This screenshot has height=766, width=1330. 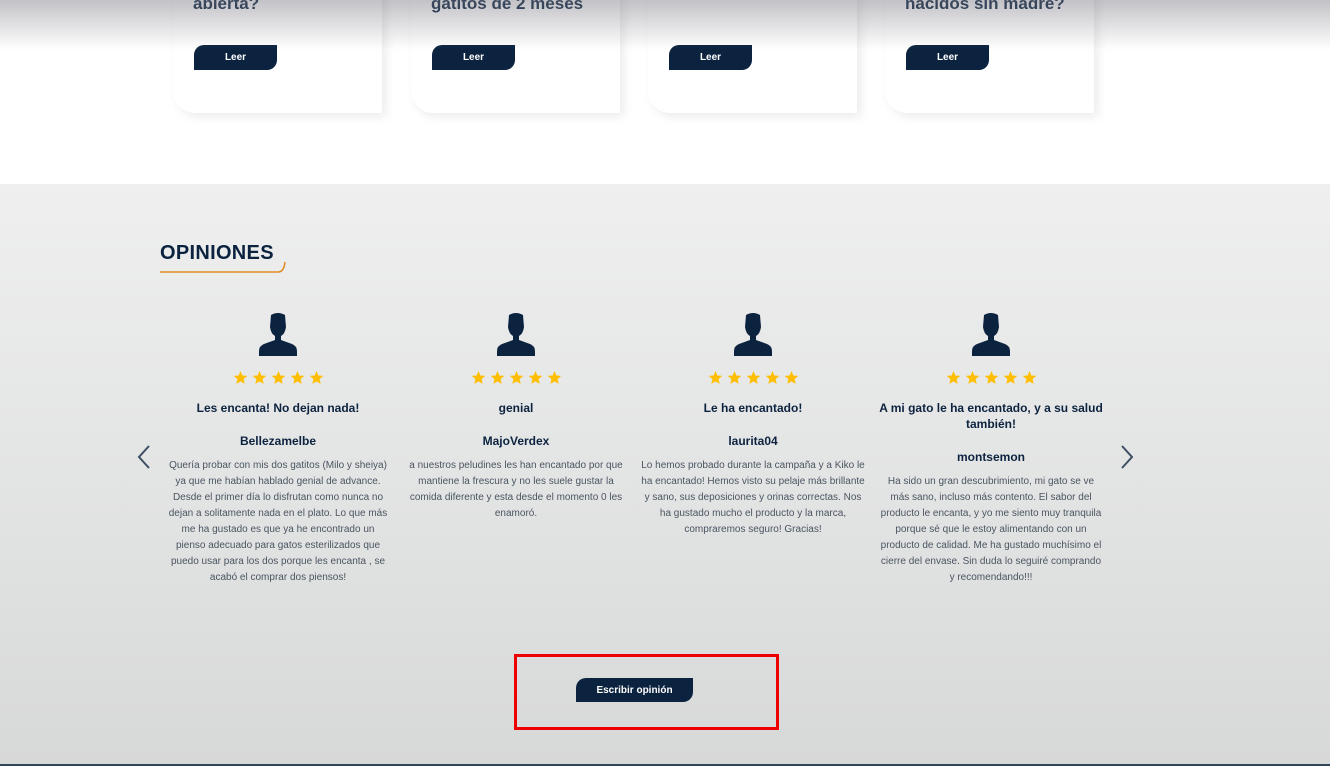 I want to click on review-author: Bellezamelbe, so click(x=278, y=441).